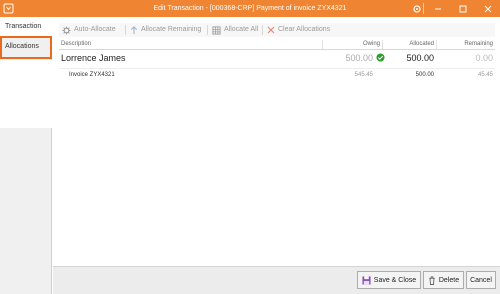  I want to click on allocate-all-button: Allocate All, so click(235, 30).